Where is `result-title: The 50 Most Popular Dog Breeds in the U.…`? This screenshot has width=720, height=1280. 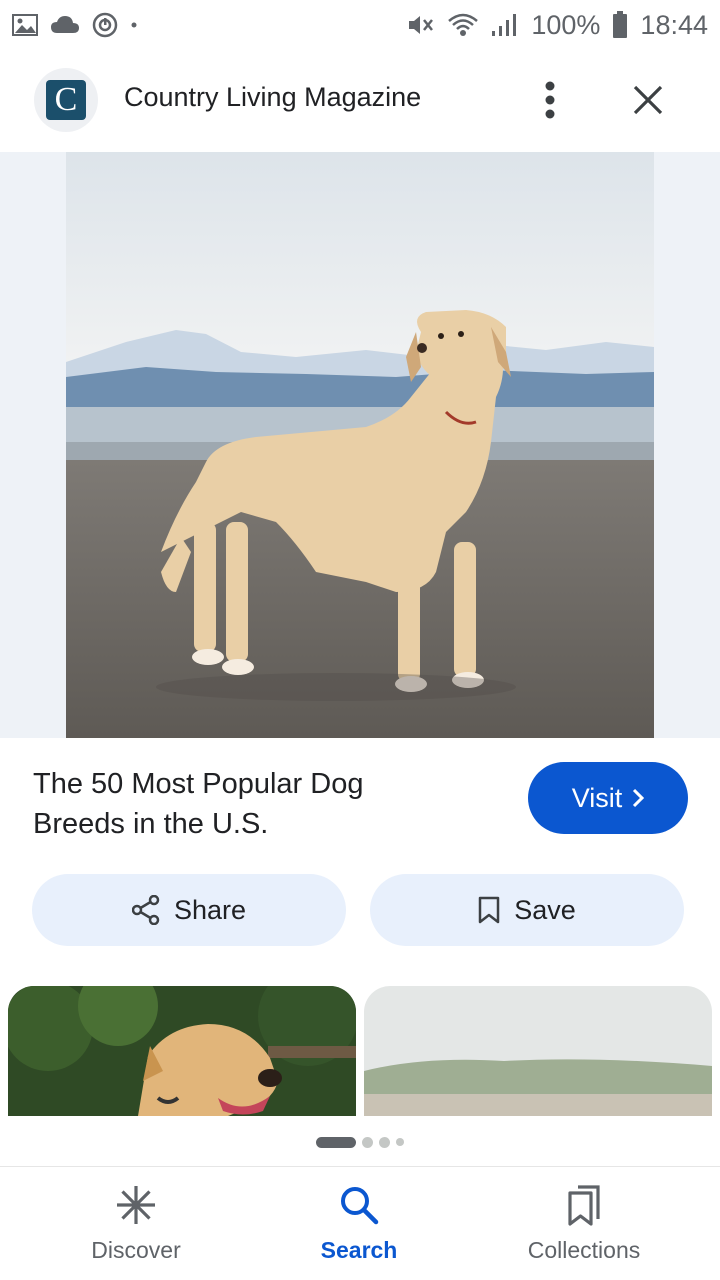 result-title: The 50 Most Popular Dog Breeds in the U.… is located at coordinates (243, 804).